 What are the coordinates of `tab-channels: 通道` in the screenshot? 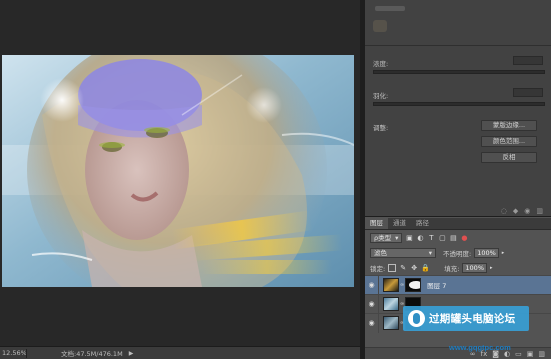 It's located at (399, 223).